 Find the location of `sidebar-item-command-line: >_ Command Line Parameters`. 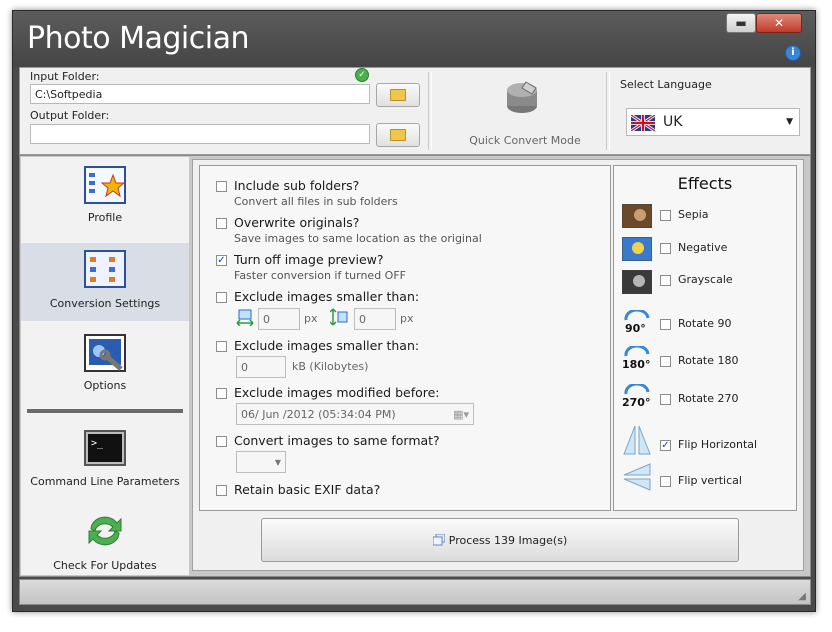

sidebar-item-command-line: >_ Command Line Parameters is located at coordinates (105, 462).